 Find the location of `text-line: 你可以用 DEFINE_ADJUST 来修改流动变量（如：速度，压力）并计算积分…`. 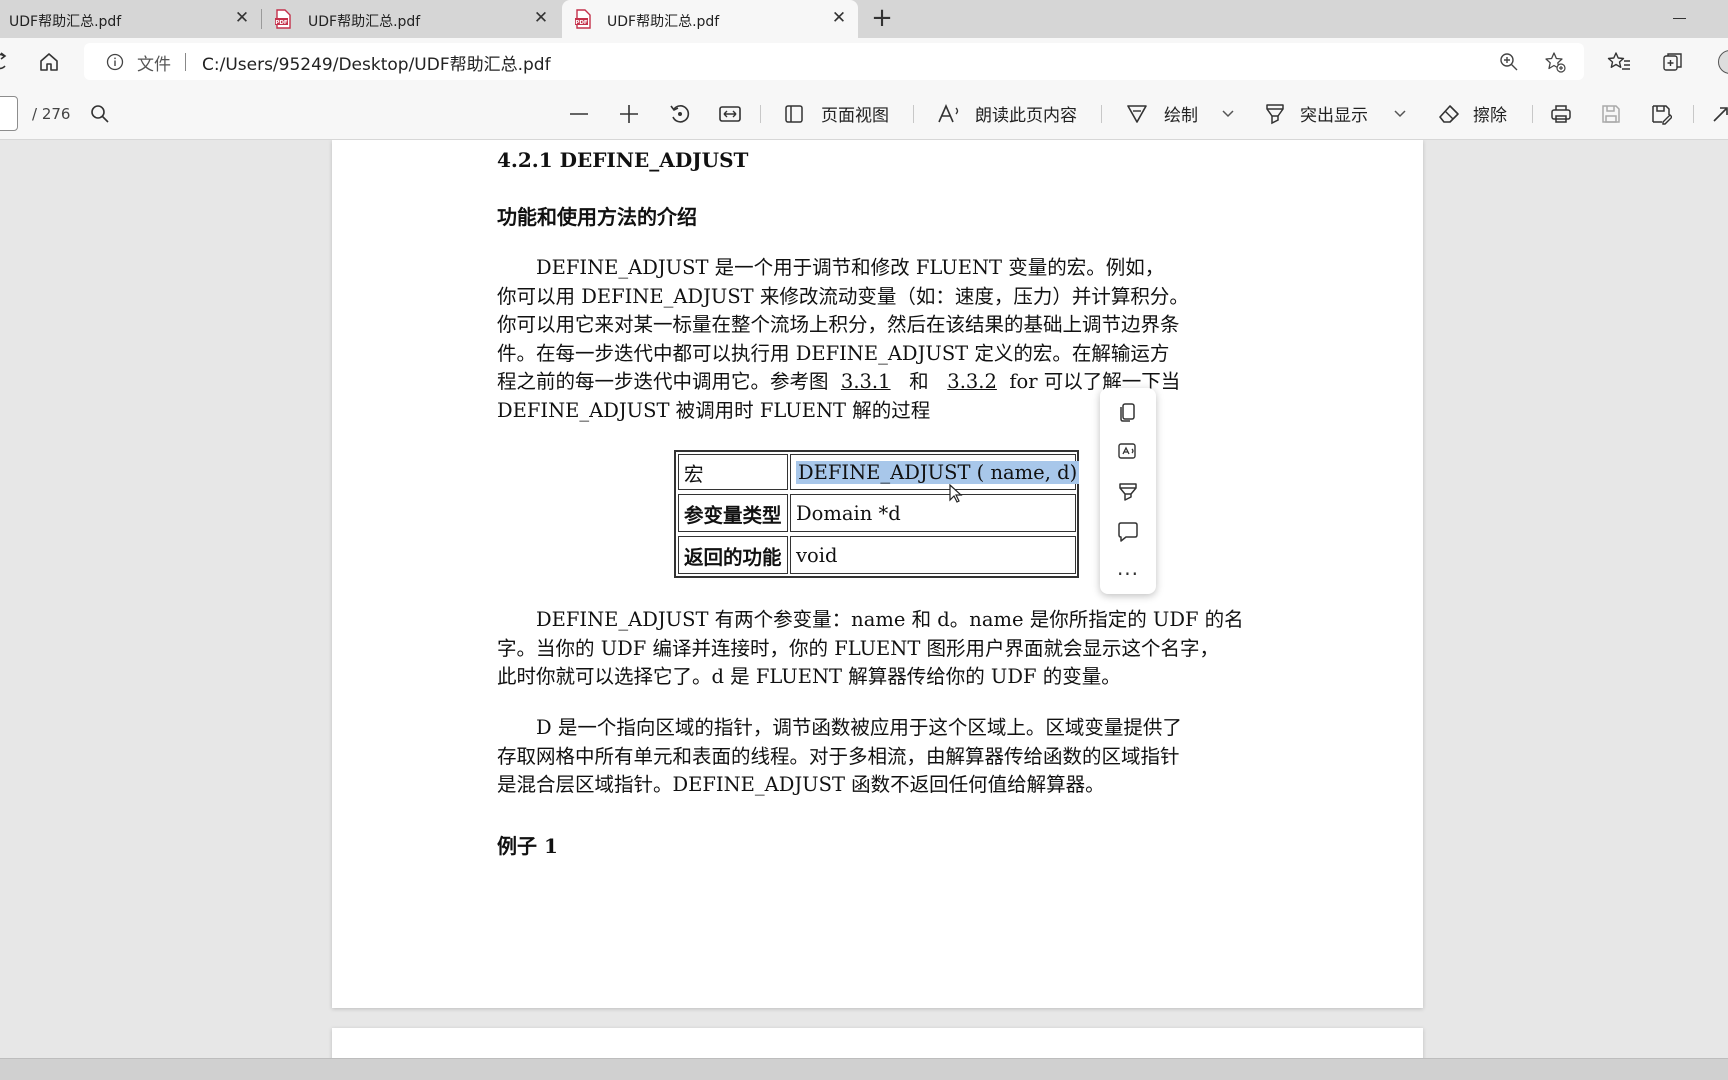

text-line: 你可以用 DEFINE_ADJUST 来修改流动变量（如：速度，压力）并计算积分… is located at coordinates (843, 296).